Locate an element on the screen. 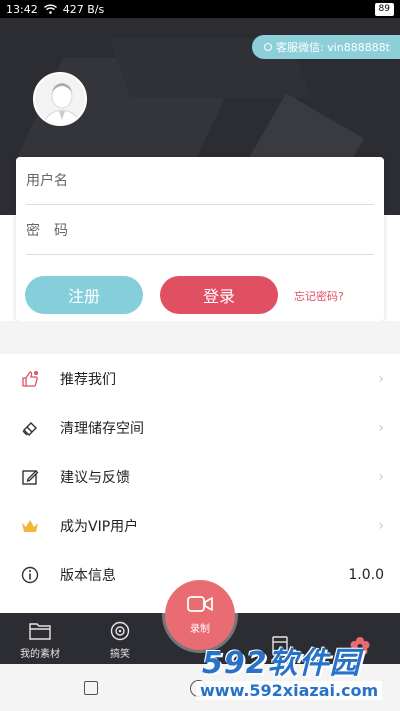 The height and width of the screenshot is (711, 400). forgot-password-link: 忘记密码? is located at coordinates (319, 296).